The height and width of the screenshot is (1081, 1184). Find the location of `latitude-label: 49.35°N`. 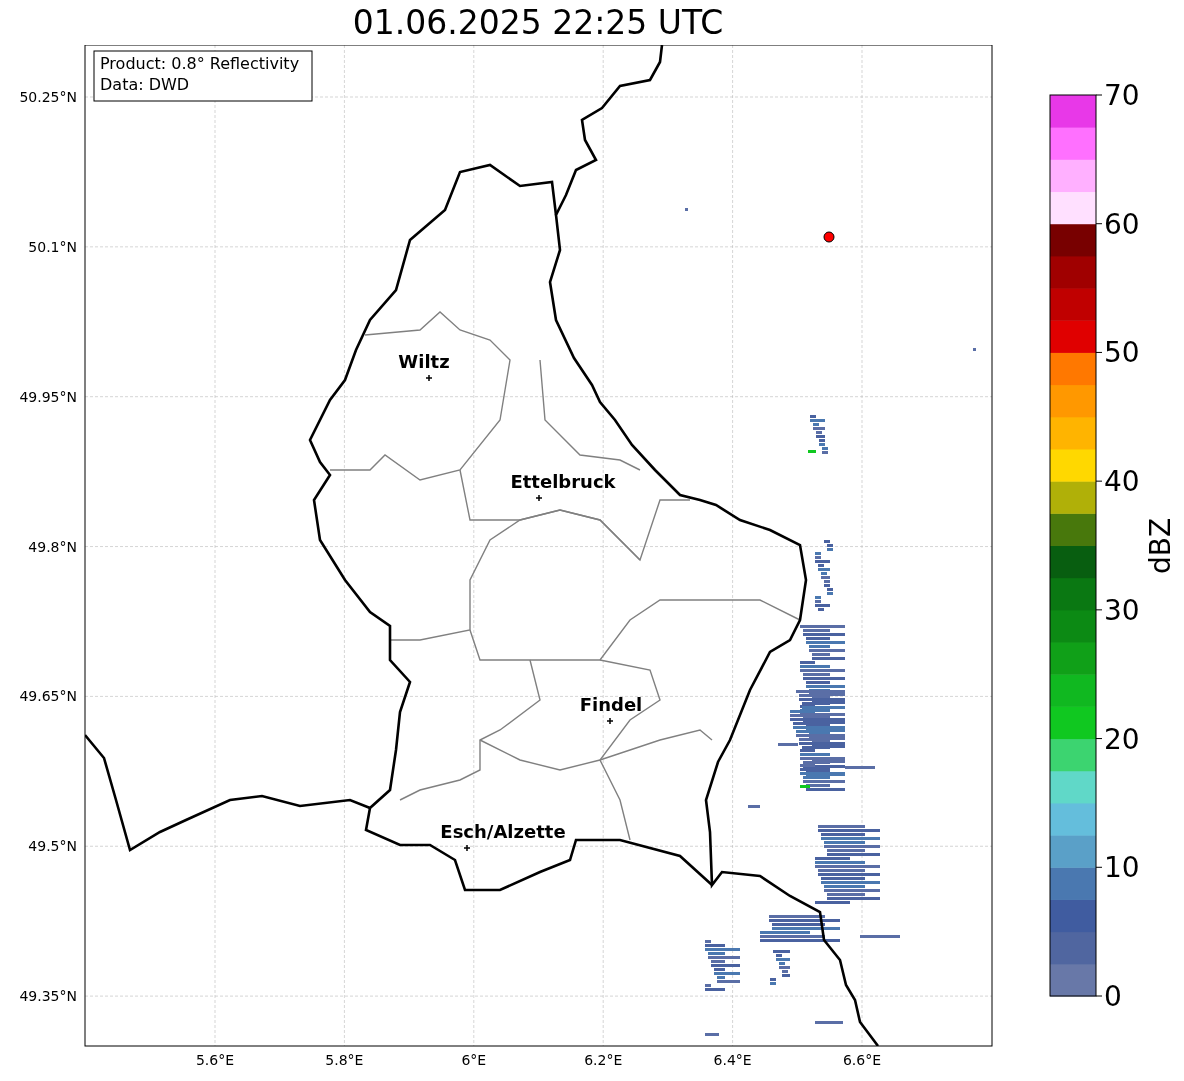

latitude-label: 49.35°N is located at coordinates (48, 996).